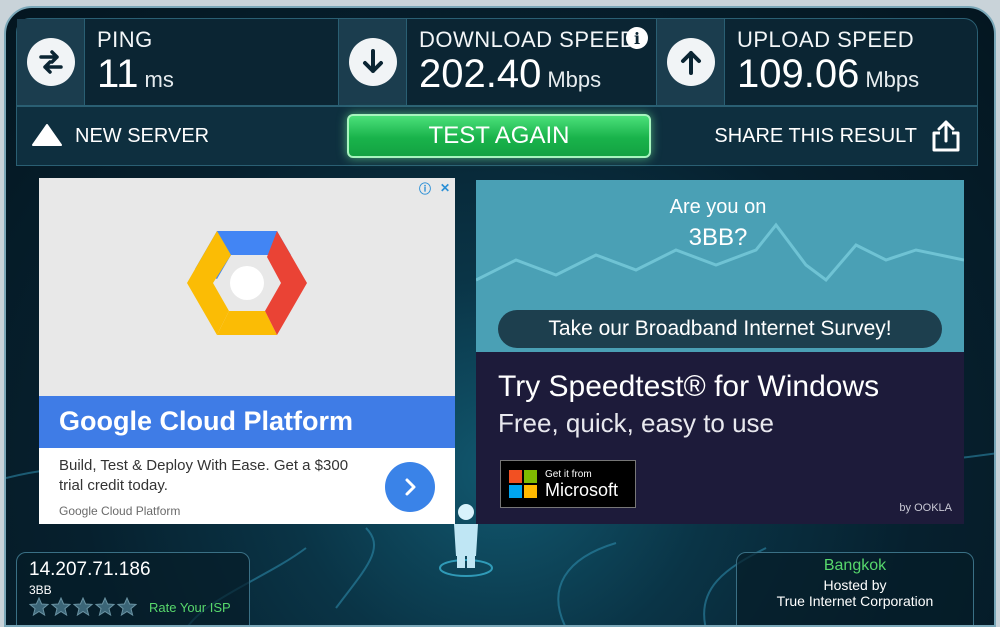 The width and height of the screenshot is (1000, 627). I want to click on badge-big-text: Microsoft, so click(582, 489).